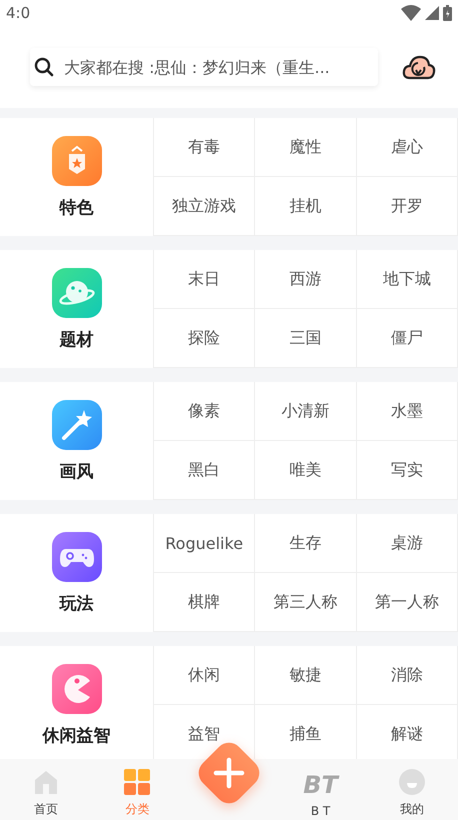 This screenshot has width=458, height=820. Describe the element at coordinates (306, 147) in the screenshot. I see `tag-link: 魔性` at that location.